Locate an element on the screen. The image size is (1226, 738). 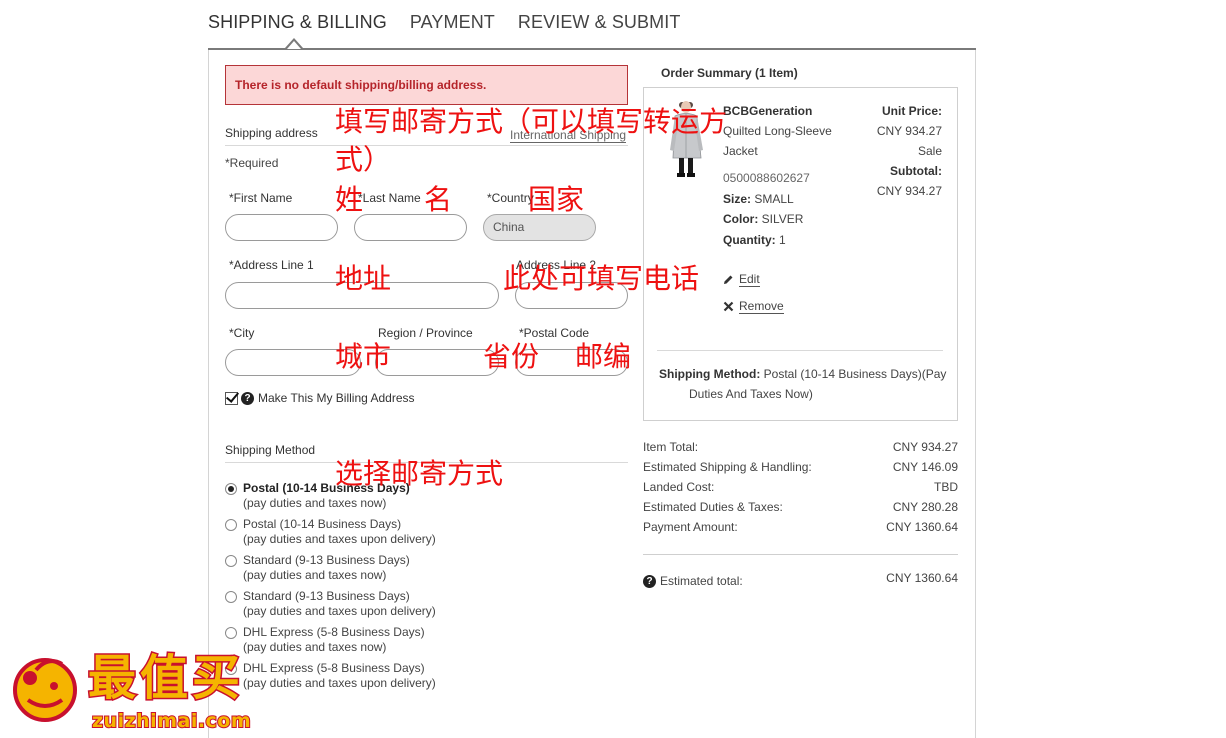
total-value: TBD is located at coordinates (946, 487).